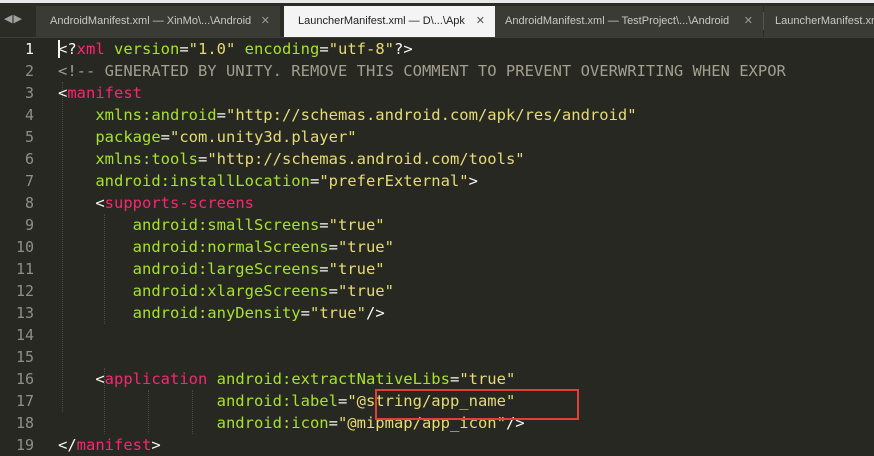 The width and height of the screenshot is (874, 456). I want to click on code-line-8: <supports-screens, so click(156, 203).